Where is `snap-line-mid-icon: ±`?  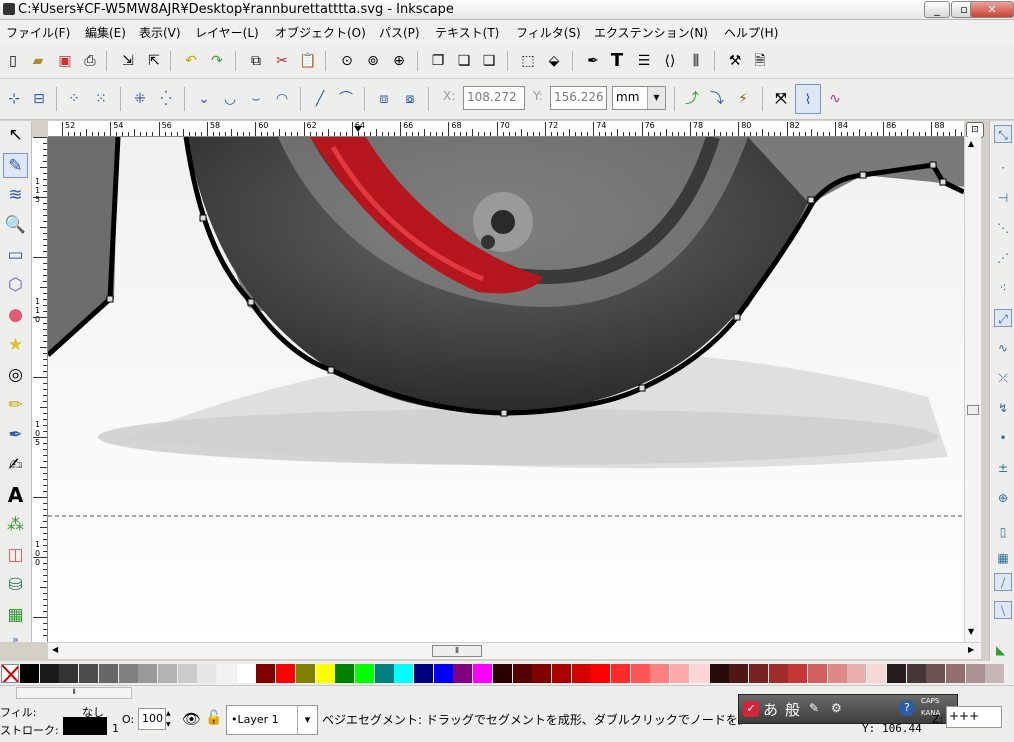 snap-line-mid-icon: ± is located at coordinates (1003, 468).